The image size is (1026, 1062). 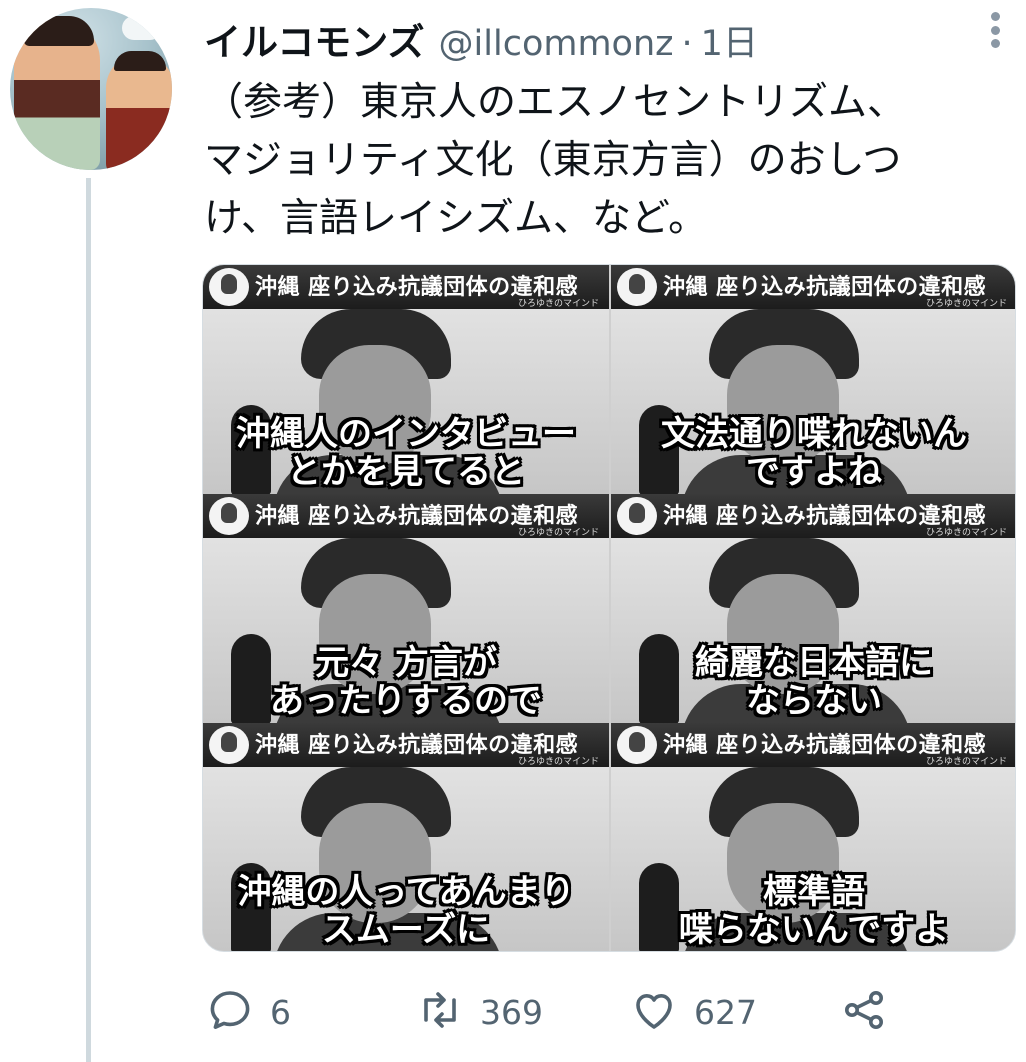 What do you see at coordinates (813, 608) in the screenshot?
I see `media-panel: 沖縄 座り込み抗議団体の違和感 ひろゆきのマインド 綺麗な日本語に ならない` at bounding box center [813, 608].